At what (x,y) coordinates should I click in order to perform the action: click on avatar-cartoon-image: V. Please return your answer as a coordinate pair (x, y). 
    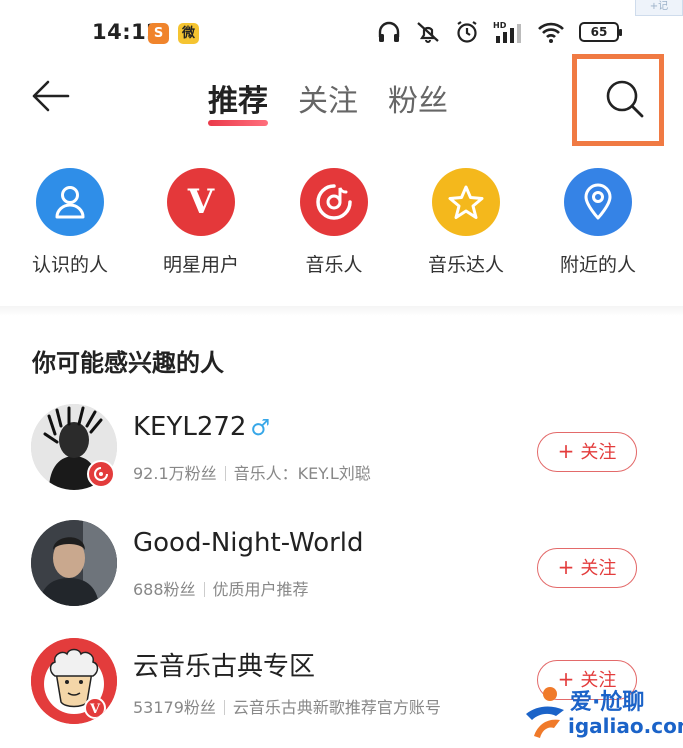
    Looking at the image, I should click on (74, 681).